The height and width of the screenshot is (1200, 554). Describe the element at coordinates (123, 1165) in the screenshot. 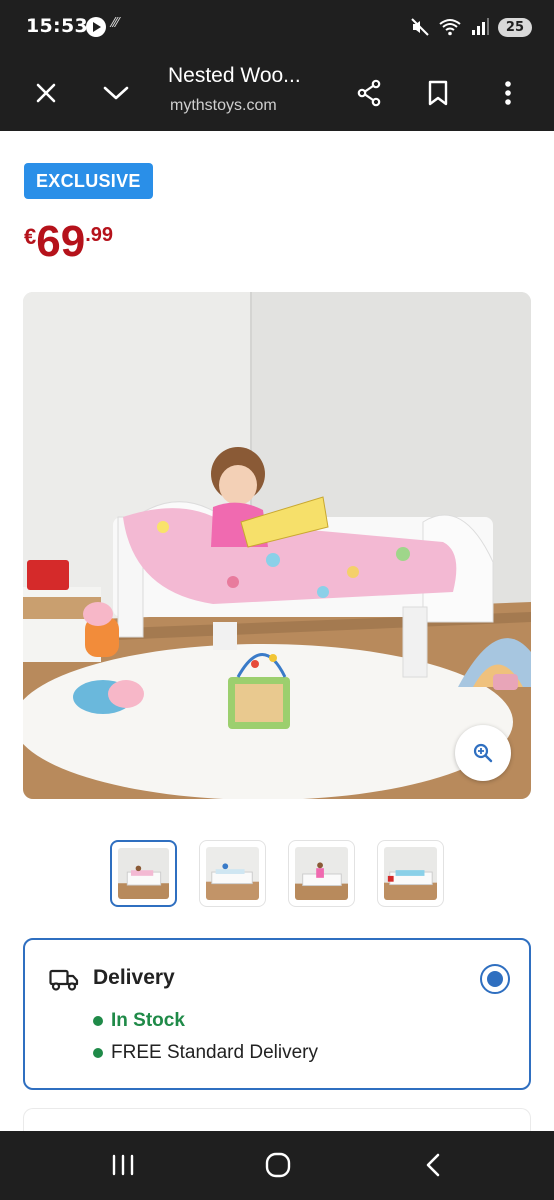

I see `recent-apps-icon` at that location.